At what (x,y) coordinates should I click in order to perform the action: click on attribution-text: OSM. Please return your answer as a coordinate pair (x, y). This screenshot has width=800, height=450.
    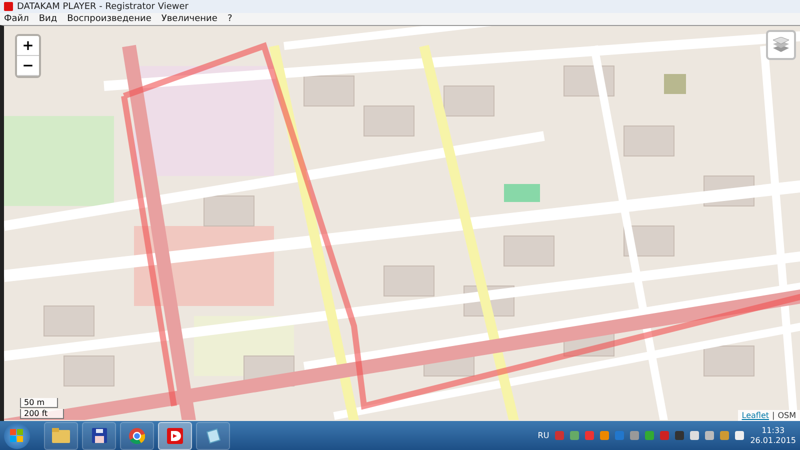
    Looking at the image, I should click on (787, 415).